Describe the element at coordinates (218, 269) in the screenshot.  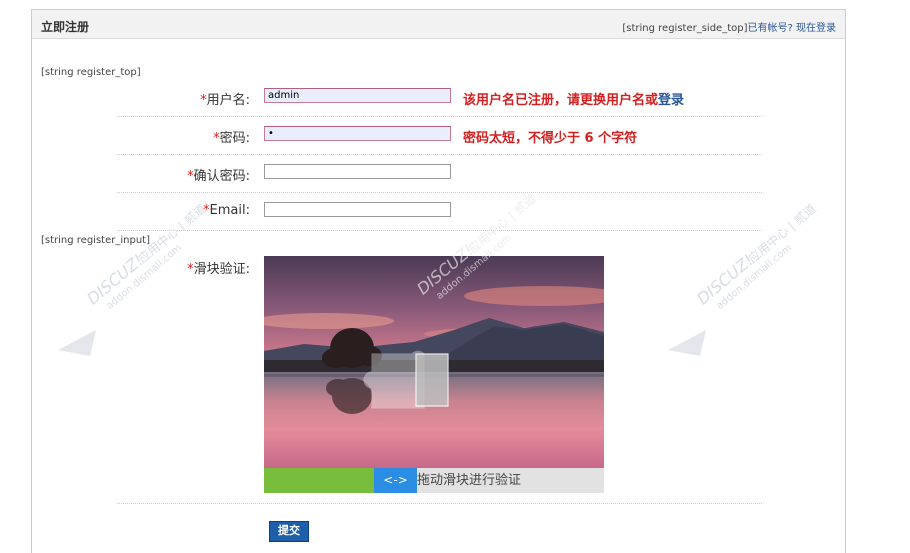
I see `captcha-label: *滑块验证:` at that location.